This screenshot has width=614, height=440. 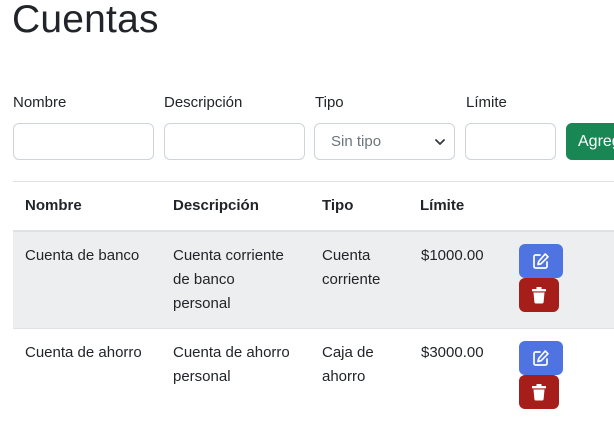 I want to click on descripcion-label: Descripción, so click(x=203, y=102).